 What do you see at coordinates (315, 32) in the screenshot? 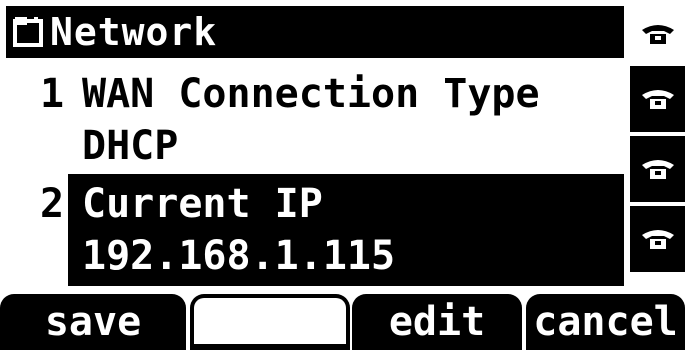
I see `screen-header: Network` at bounding box center [315, 32].